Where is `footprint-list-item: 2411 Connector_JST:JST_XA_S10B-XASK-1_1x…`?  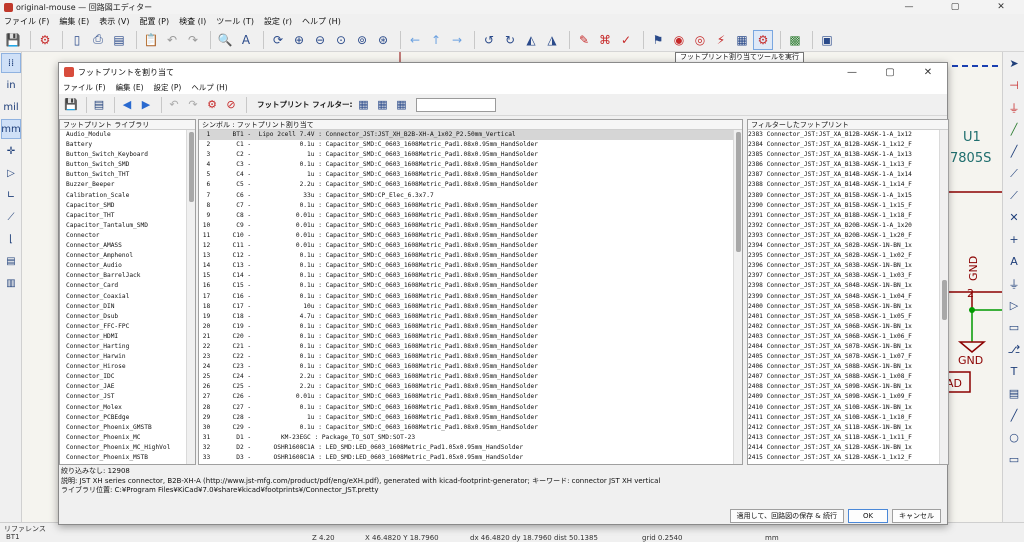
footprint-list-item: 2411 Connector_JST:JST_XA_S10B-XASK-1_1x… is located at coordinates (848, 418).